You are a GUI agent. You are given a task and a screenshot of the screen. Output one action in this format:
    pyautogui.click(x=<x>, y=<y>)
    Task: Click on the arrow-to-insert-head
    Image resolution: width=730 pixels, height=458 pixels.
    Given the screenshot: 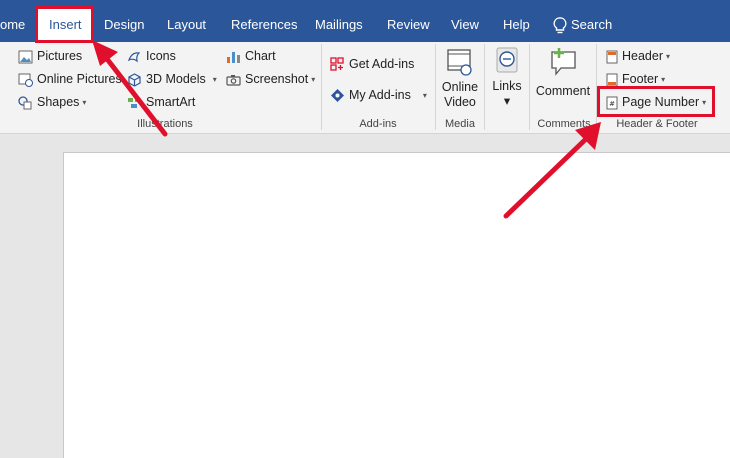 What is the action you would take?
    pyautogui.click(x=105, y=53)
    